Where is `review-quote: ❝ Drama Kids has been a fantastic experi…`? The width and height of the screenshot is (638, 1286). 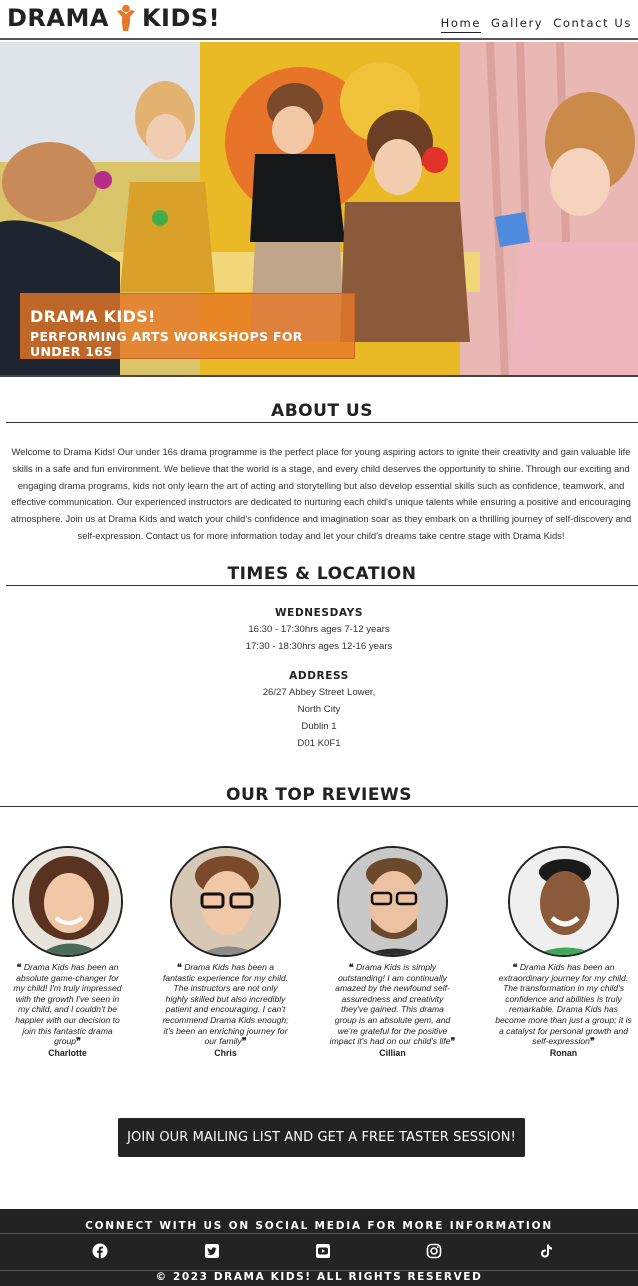 review-quote: ❝ Drama Kids has been a fantastic experi… is located at coordinates (225, 1004).